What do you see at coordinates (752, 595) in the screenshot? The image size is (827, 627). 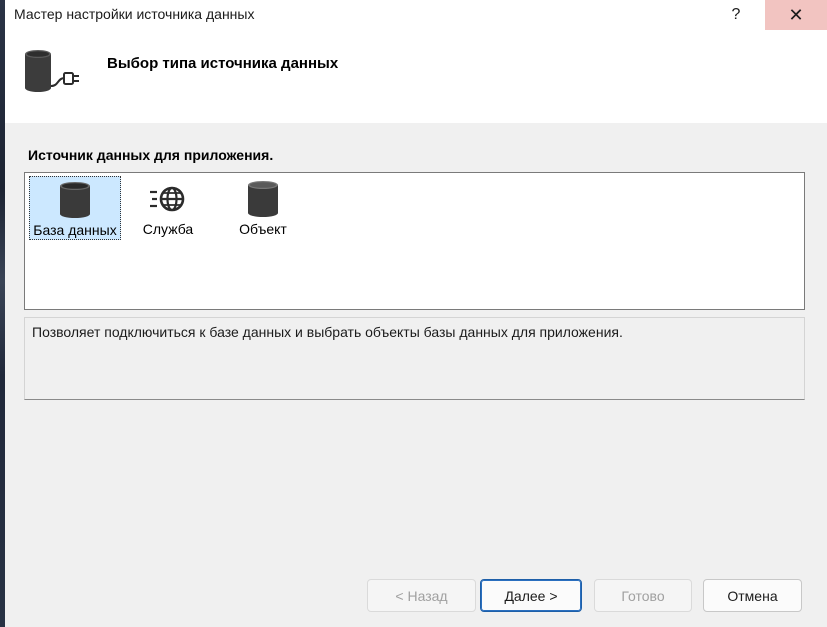 I see `cancel-button: Отмена` at bounding box center [752, 595].